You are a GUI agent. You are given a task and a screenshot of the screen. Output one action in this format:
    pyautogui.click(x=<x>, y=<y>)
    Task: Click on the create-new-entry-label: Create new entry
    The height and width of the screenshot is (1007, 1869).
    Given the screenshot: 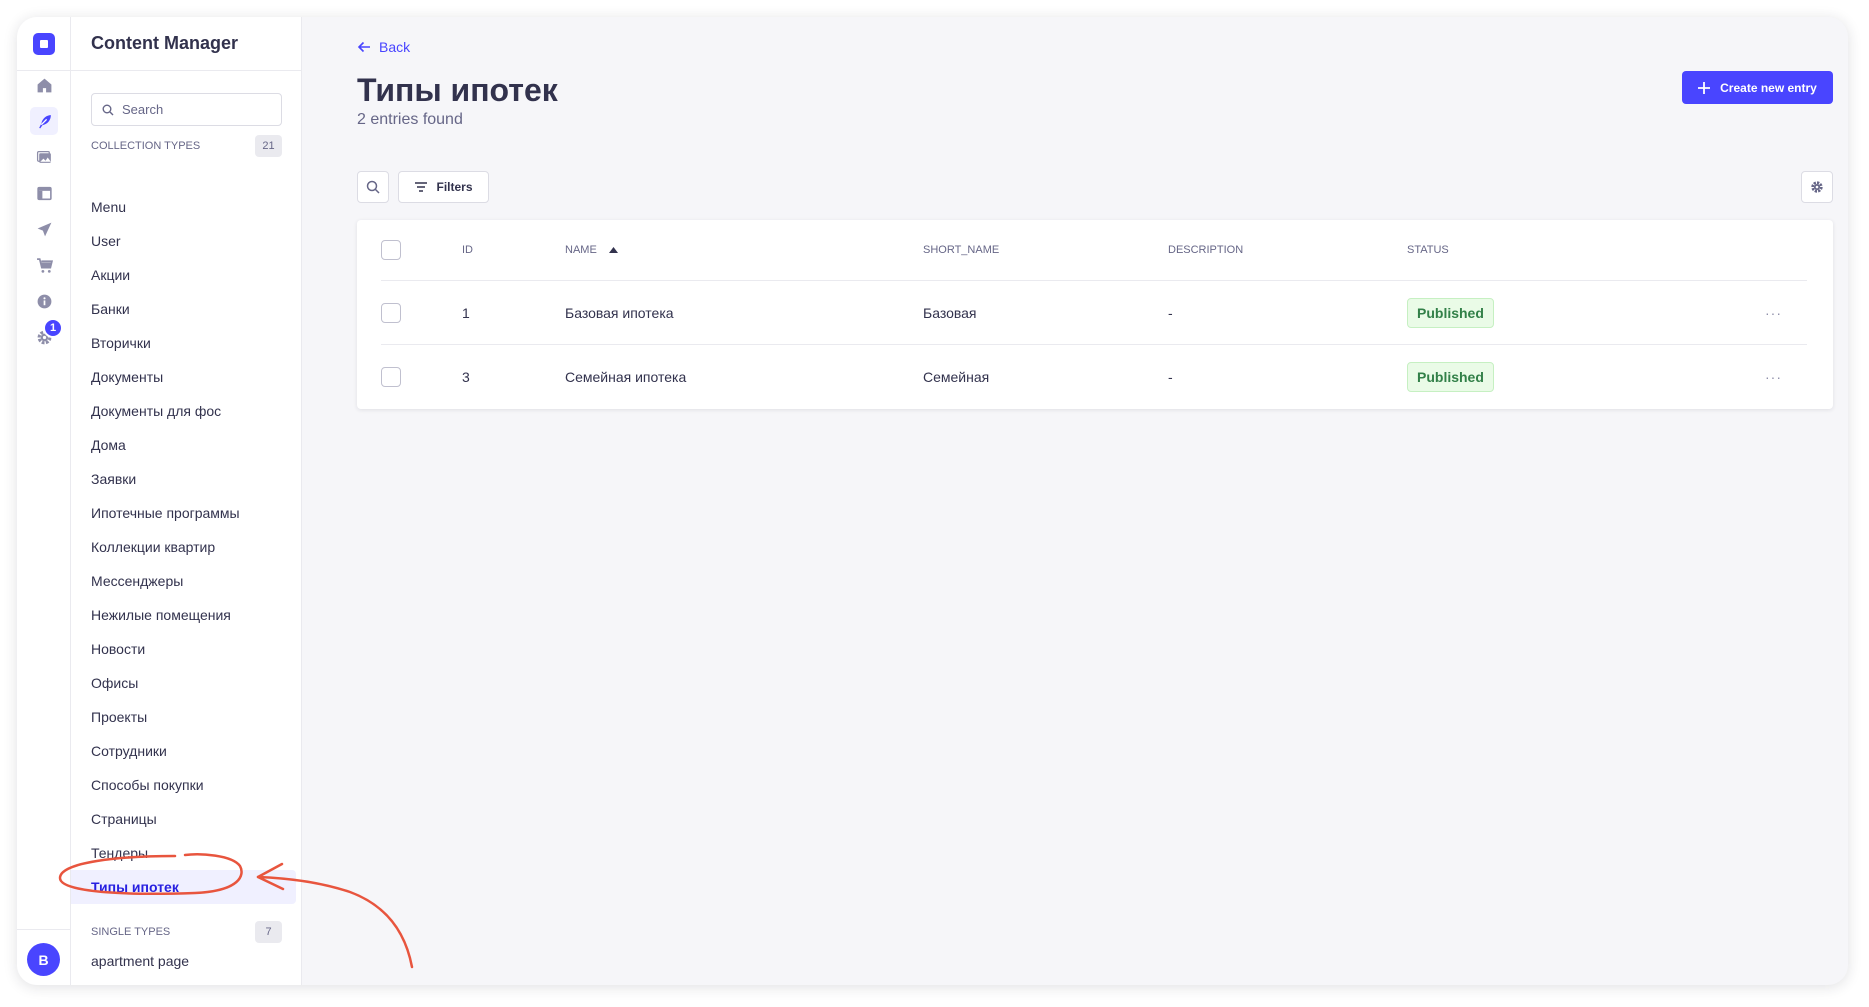 What is the action you would take?
    pyautogui.click(x=1768, y=87)
    